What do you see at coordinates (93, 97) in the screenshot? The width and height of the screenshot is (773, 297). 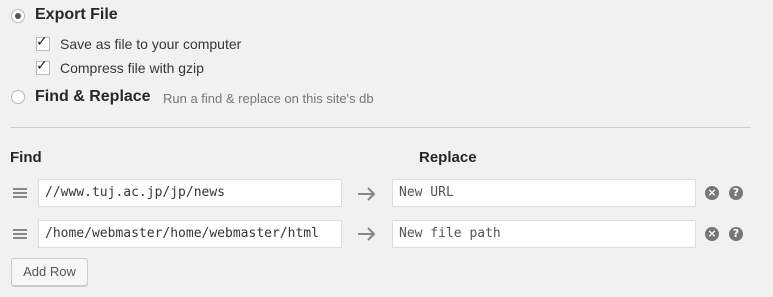 I see `find-replace-title: Find & Replace` at bounding box center [93, 97].